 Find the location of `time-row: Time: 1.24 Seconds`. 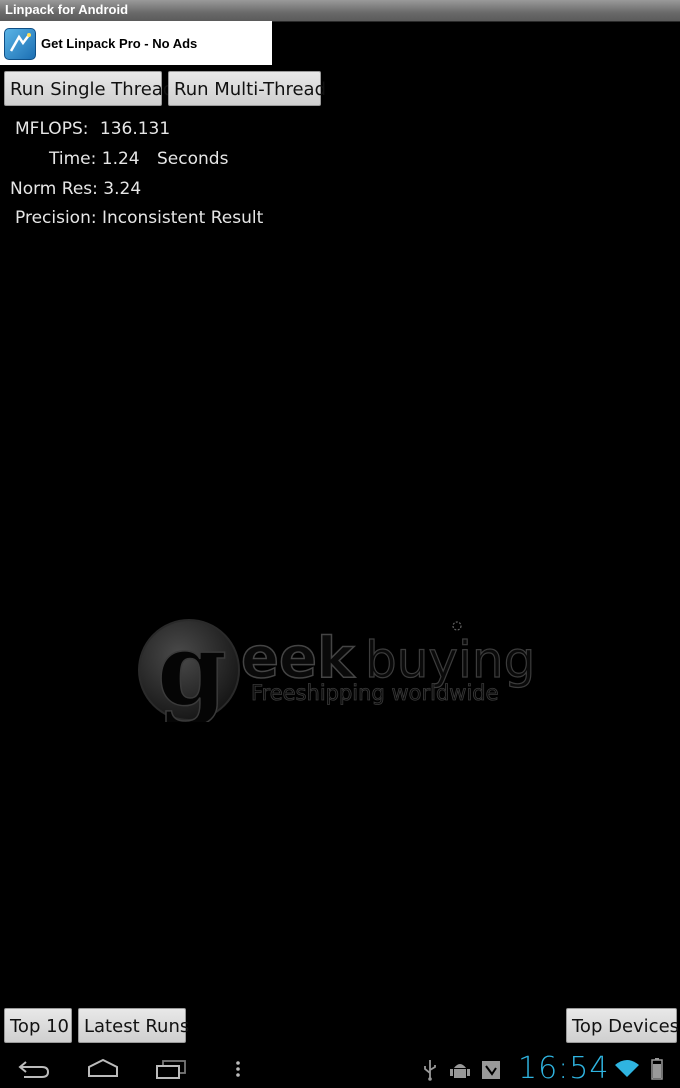

time-row: Time: 1.24 Seconds is located at coordinates (138, 159).